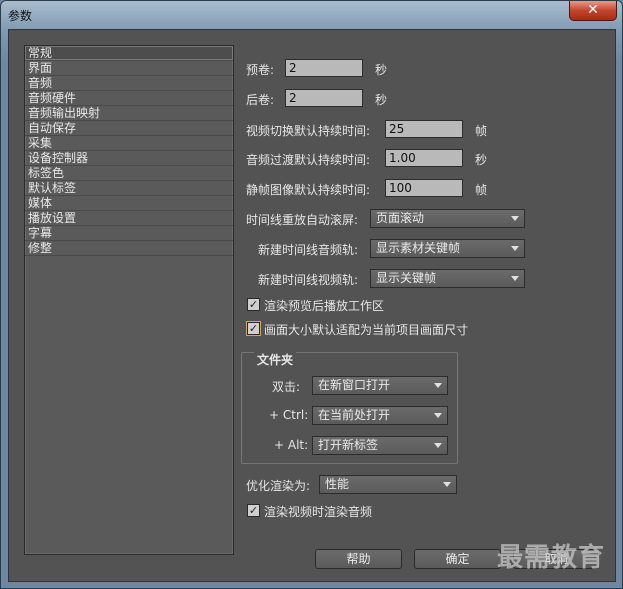 This screenshot has width=623, height=589. What do you see at coordinates (129, 68) in the screenshot?
I see `list-item: 界面` at bounding box center [129, 68].